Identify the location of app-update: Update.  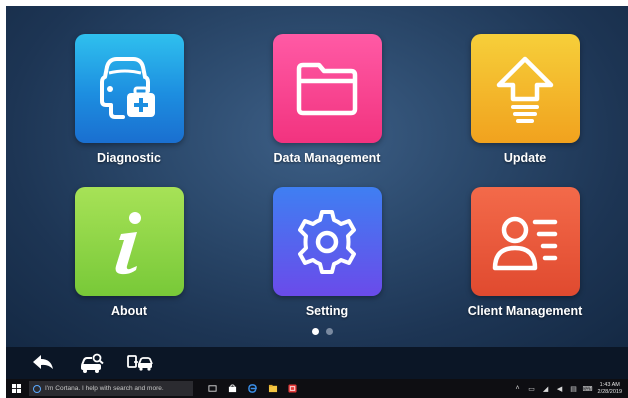
(525, 99).